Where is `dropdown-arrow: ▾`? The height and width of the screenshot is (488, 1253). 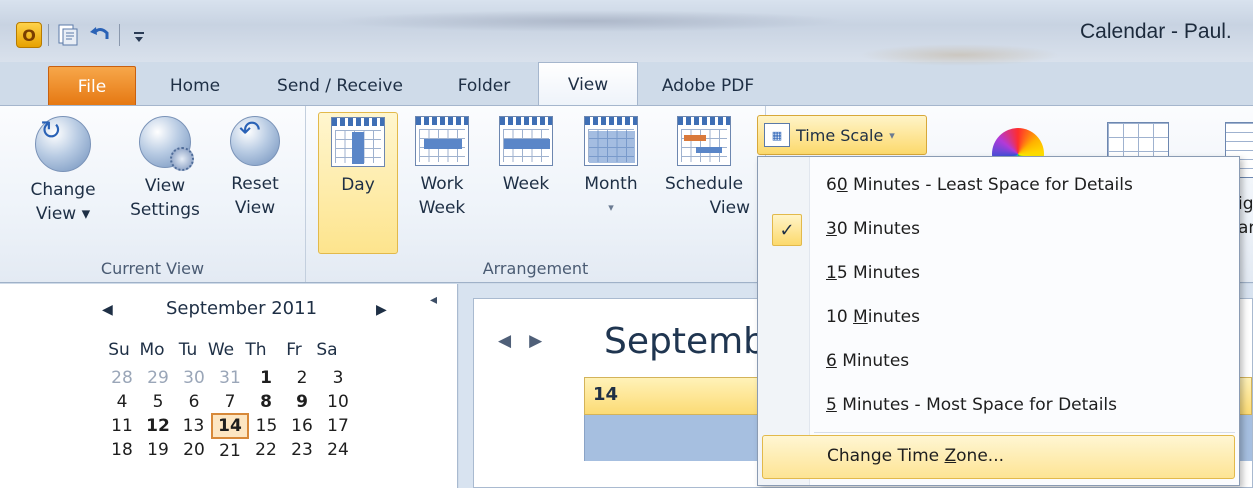 dropdown-arrow: ▾ is located at coordinates (611, 207).